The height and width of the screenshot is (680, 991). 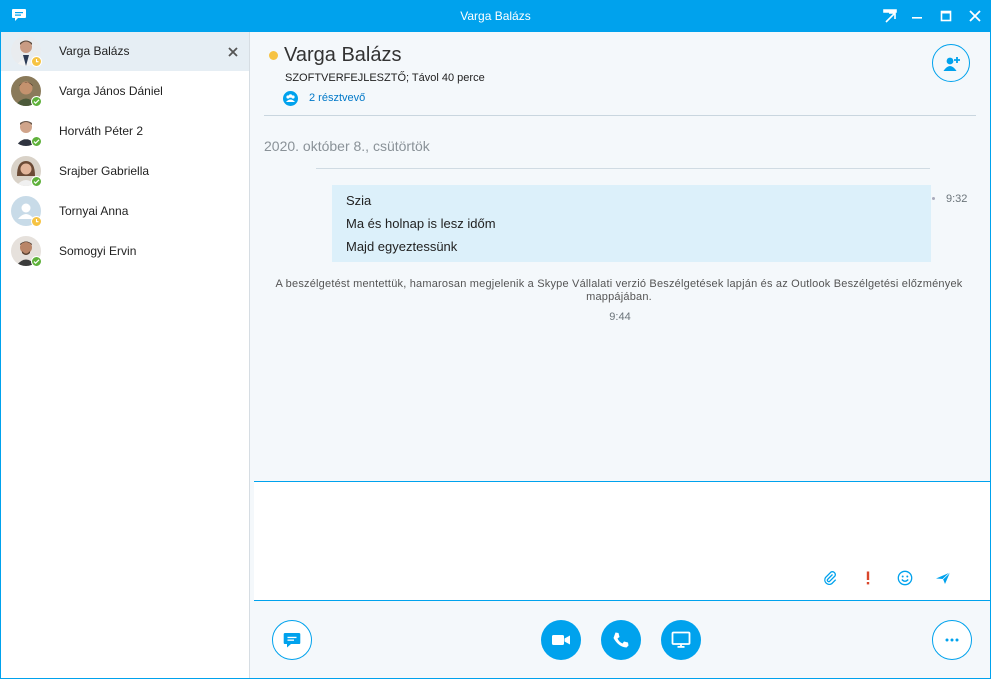 I want to click on add-person-icon, so click(x=951, y=64).